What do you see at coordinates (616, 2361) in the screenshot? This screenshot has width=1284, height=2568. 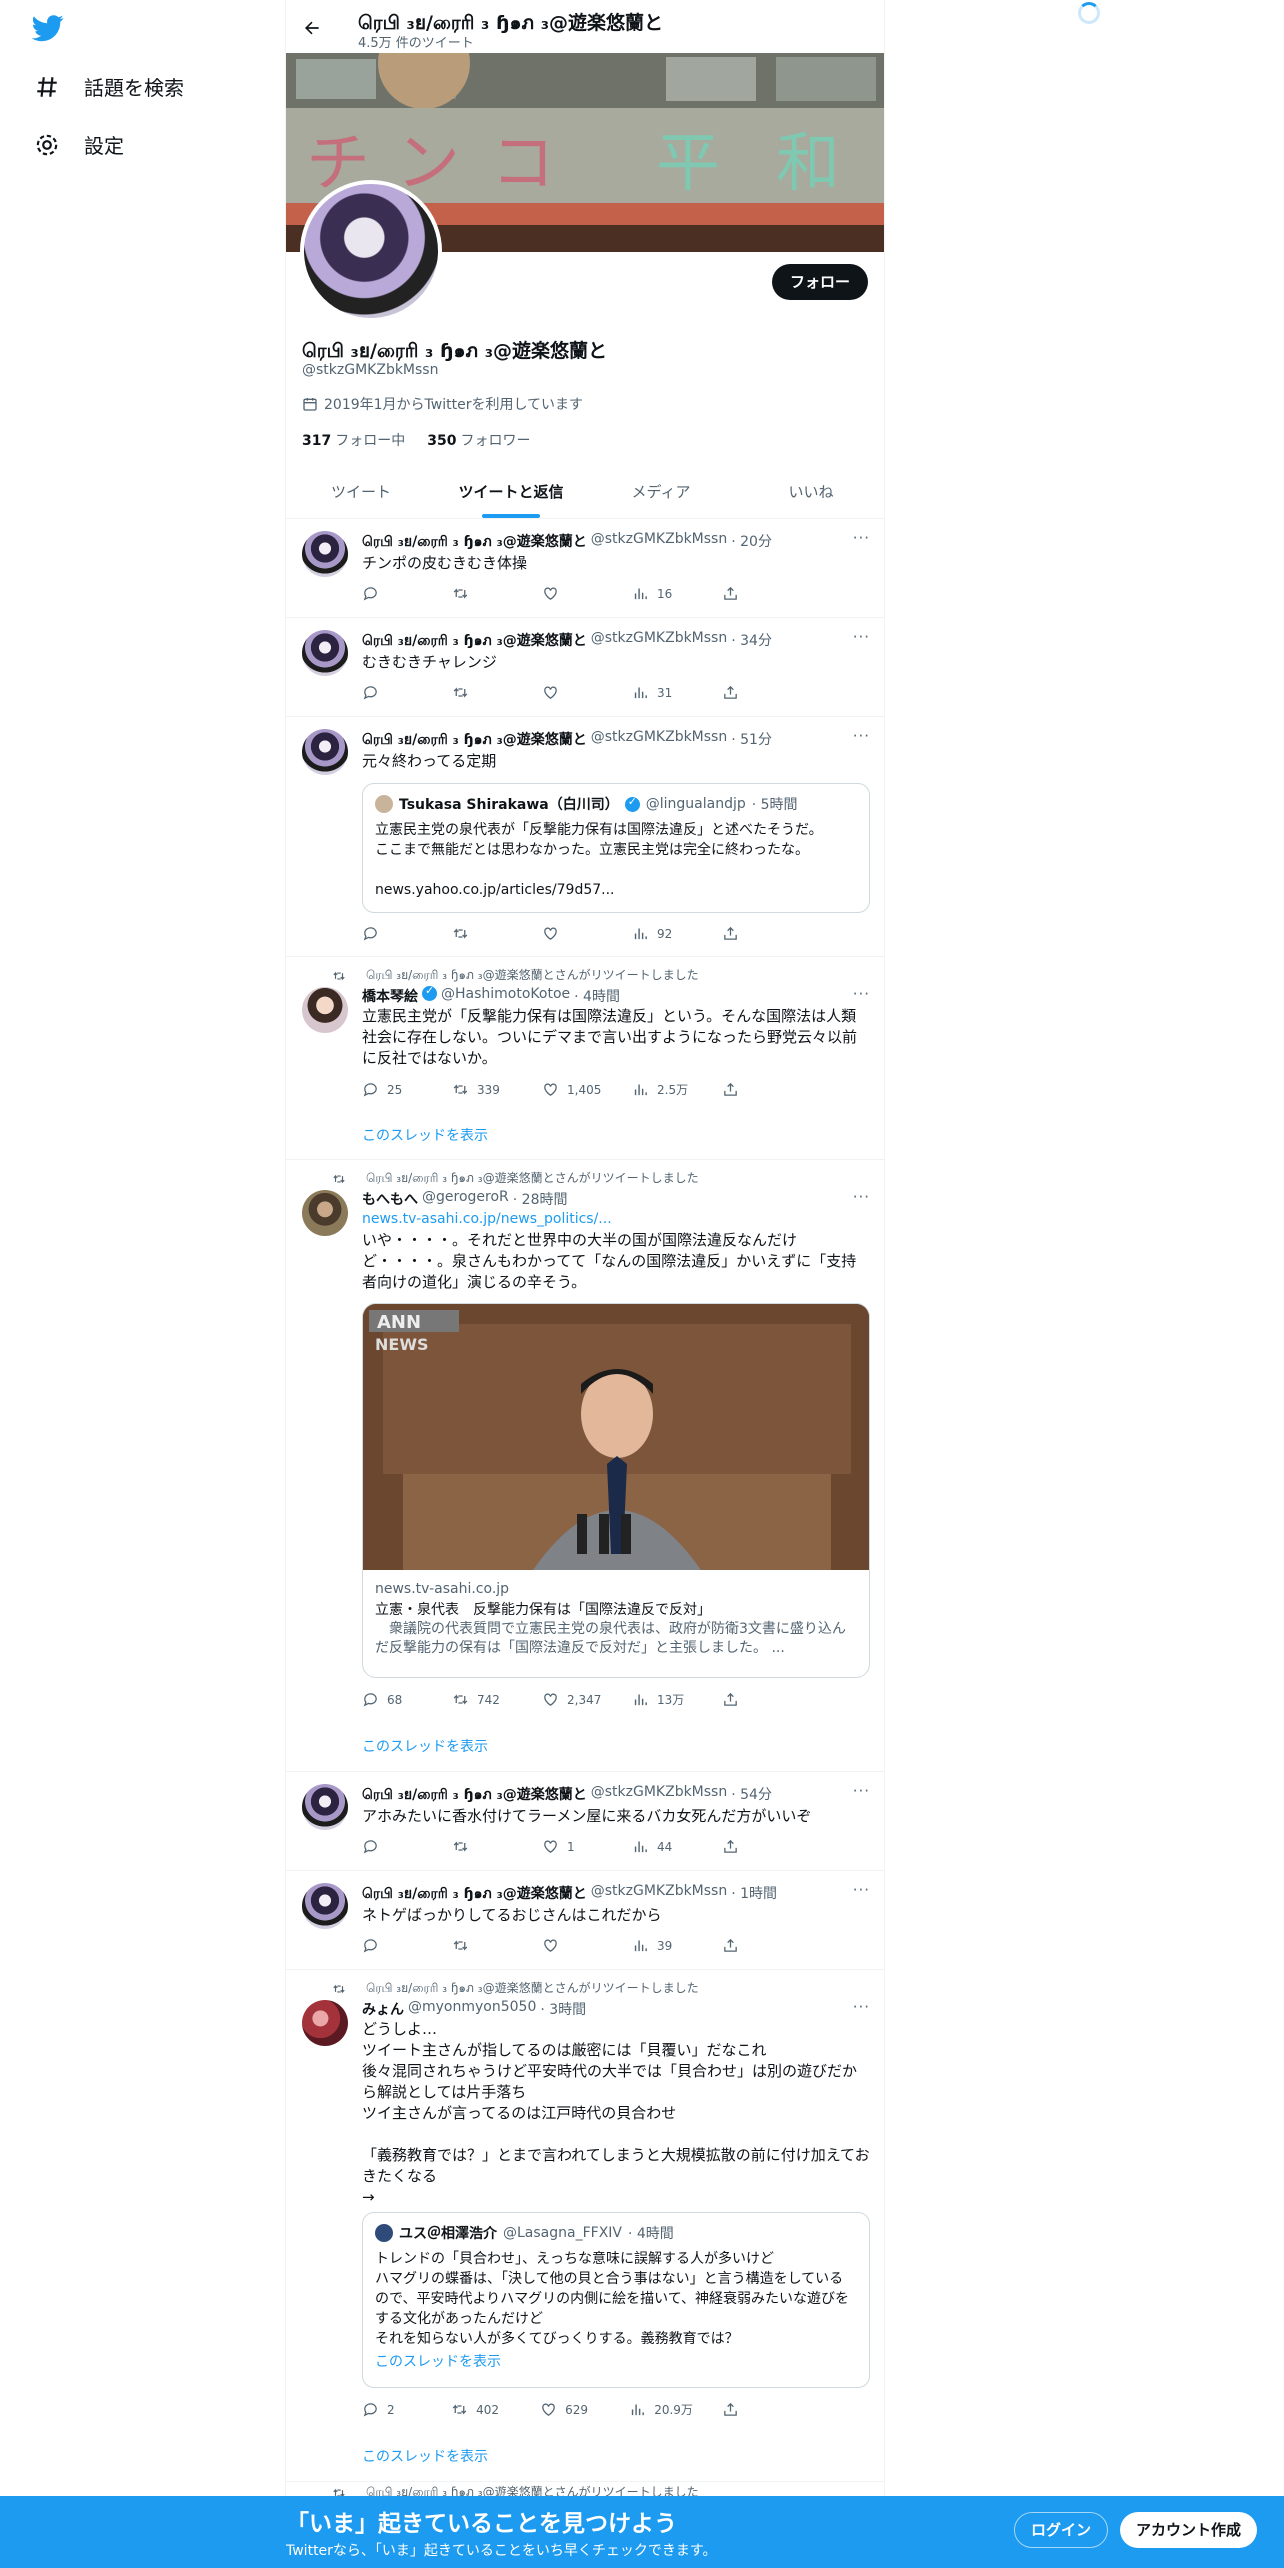 I see `quote-show-thread-link: このスレッドを表示` at bounding box center [616, 2361].